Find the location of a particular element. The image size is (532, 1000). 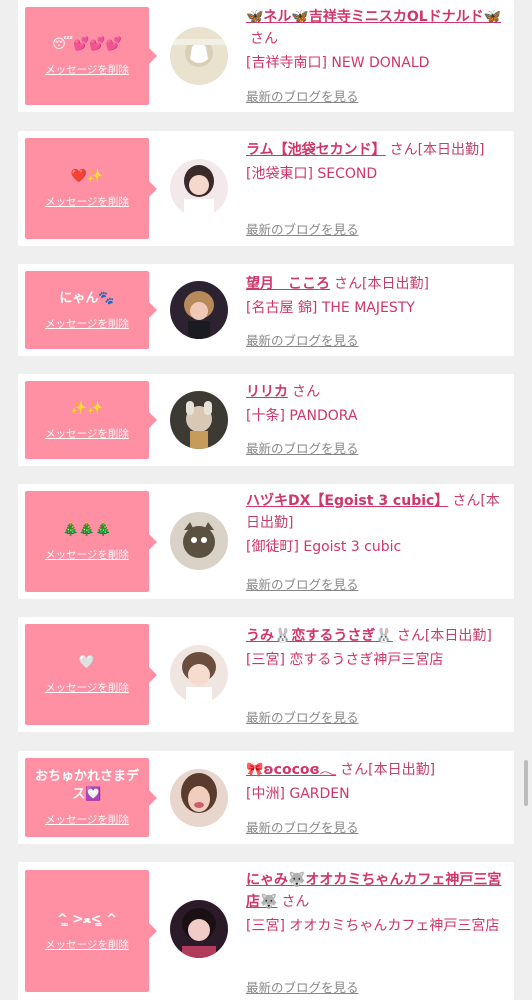

shop-name: [御徒町] Egoist 3 cubic is located at coordinates (324, 547).